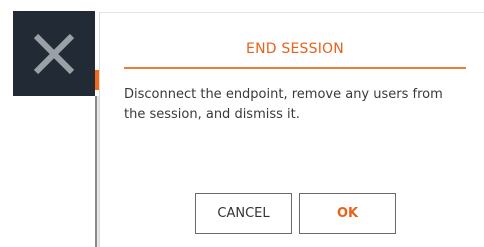  Describe the element at coordinates (295, 53) in the screenshot. I see `dialog-title: END SESSION` at that location.